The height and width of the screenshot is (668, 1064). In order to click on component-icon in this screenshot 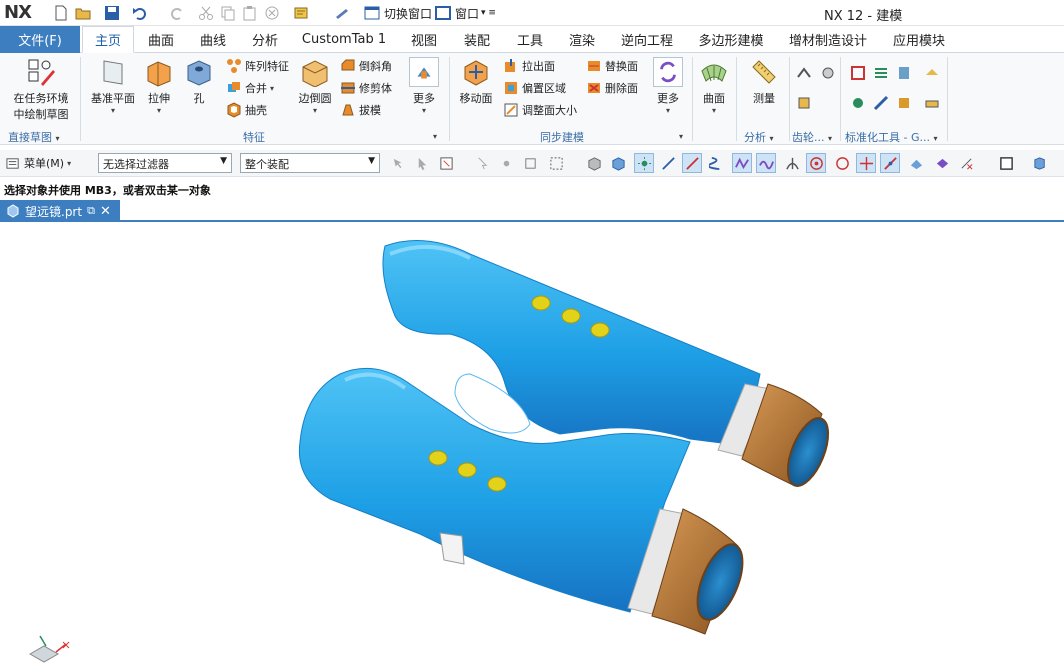, I will do `click(618, 163)`.